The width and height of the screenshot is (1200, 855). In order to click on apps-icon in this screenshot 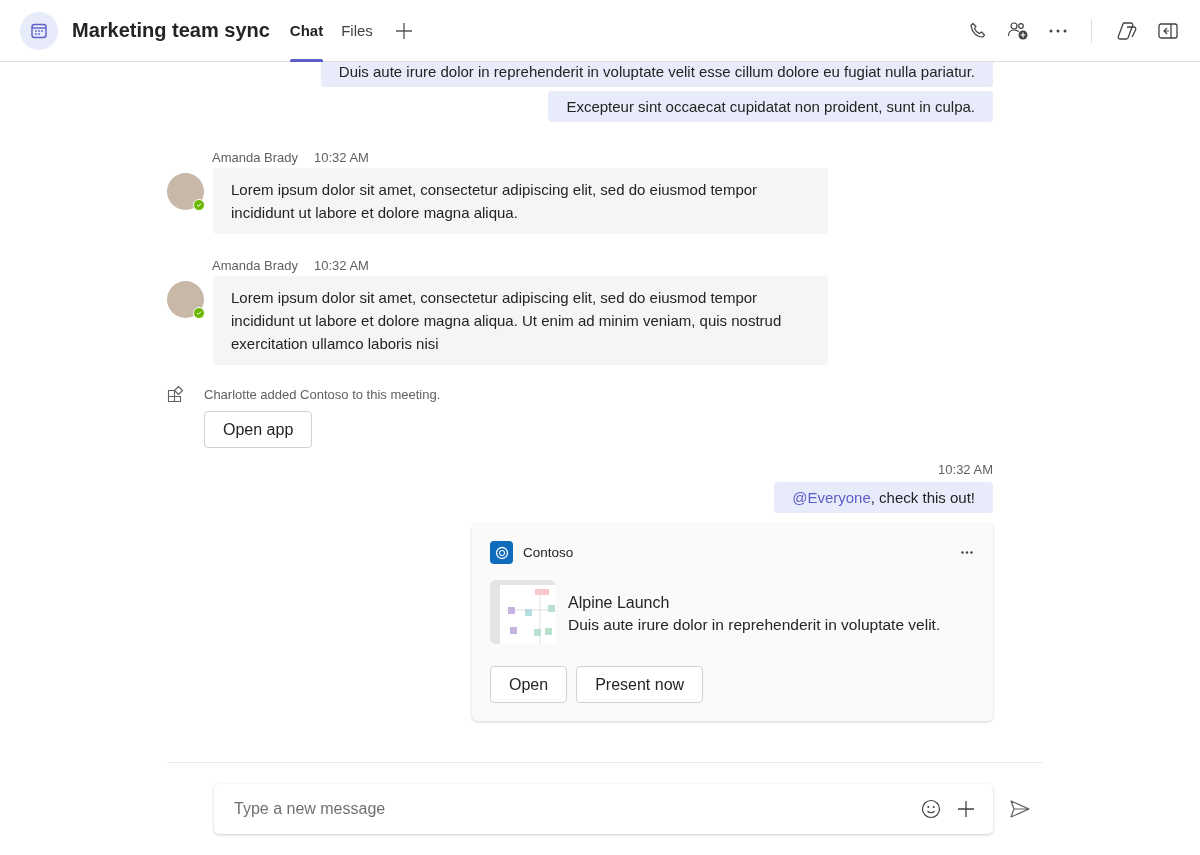, I will do `click(176, 394)`.